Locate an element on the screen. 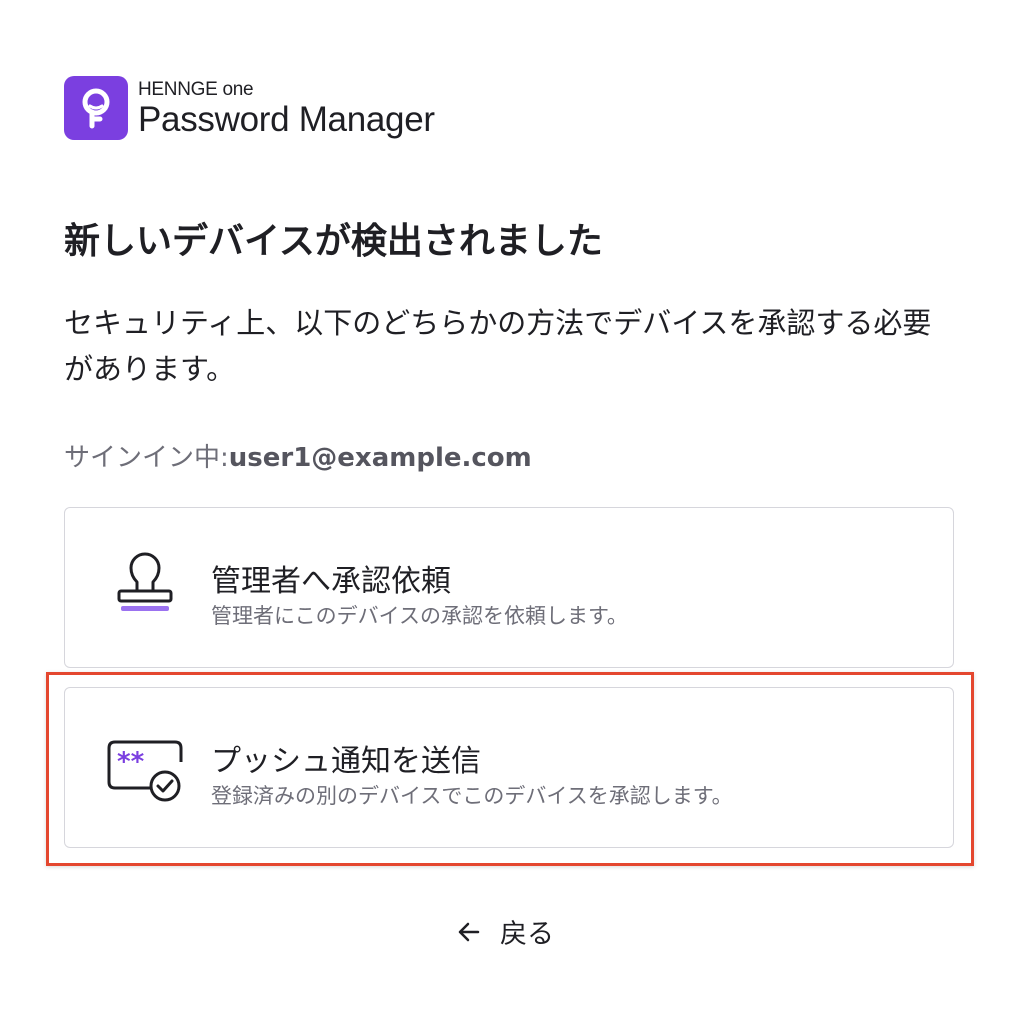 The width and height of the screenshot is (1034, 1032). option-description: 登録済みの別のデバイスでこのデバイスを承認します。 is located at coordinates (472, 796).